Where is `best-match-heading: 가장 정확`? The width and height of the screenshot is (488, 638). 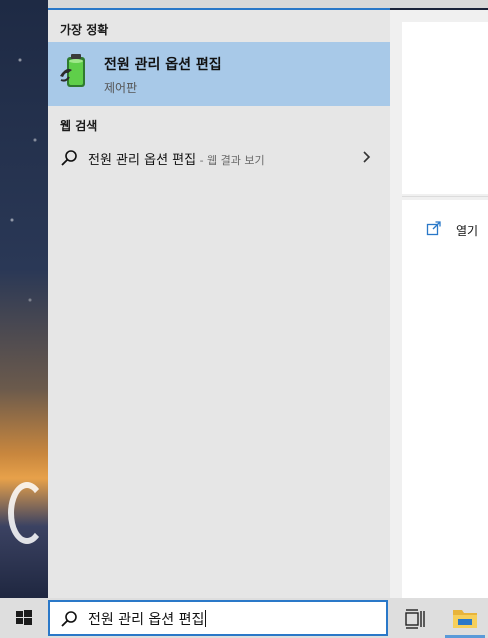 best-match-heading: 가장 정확 is located at coordinates (84, 30).